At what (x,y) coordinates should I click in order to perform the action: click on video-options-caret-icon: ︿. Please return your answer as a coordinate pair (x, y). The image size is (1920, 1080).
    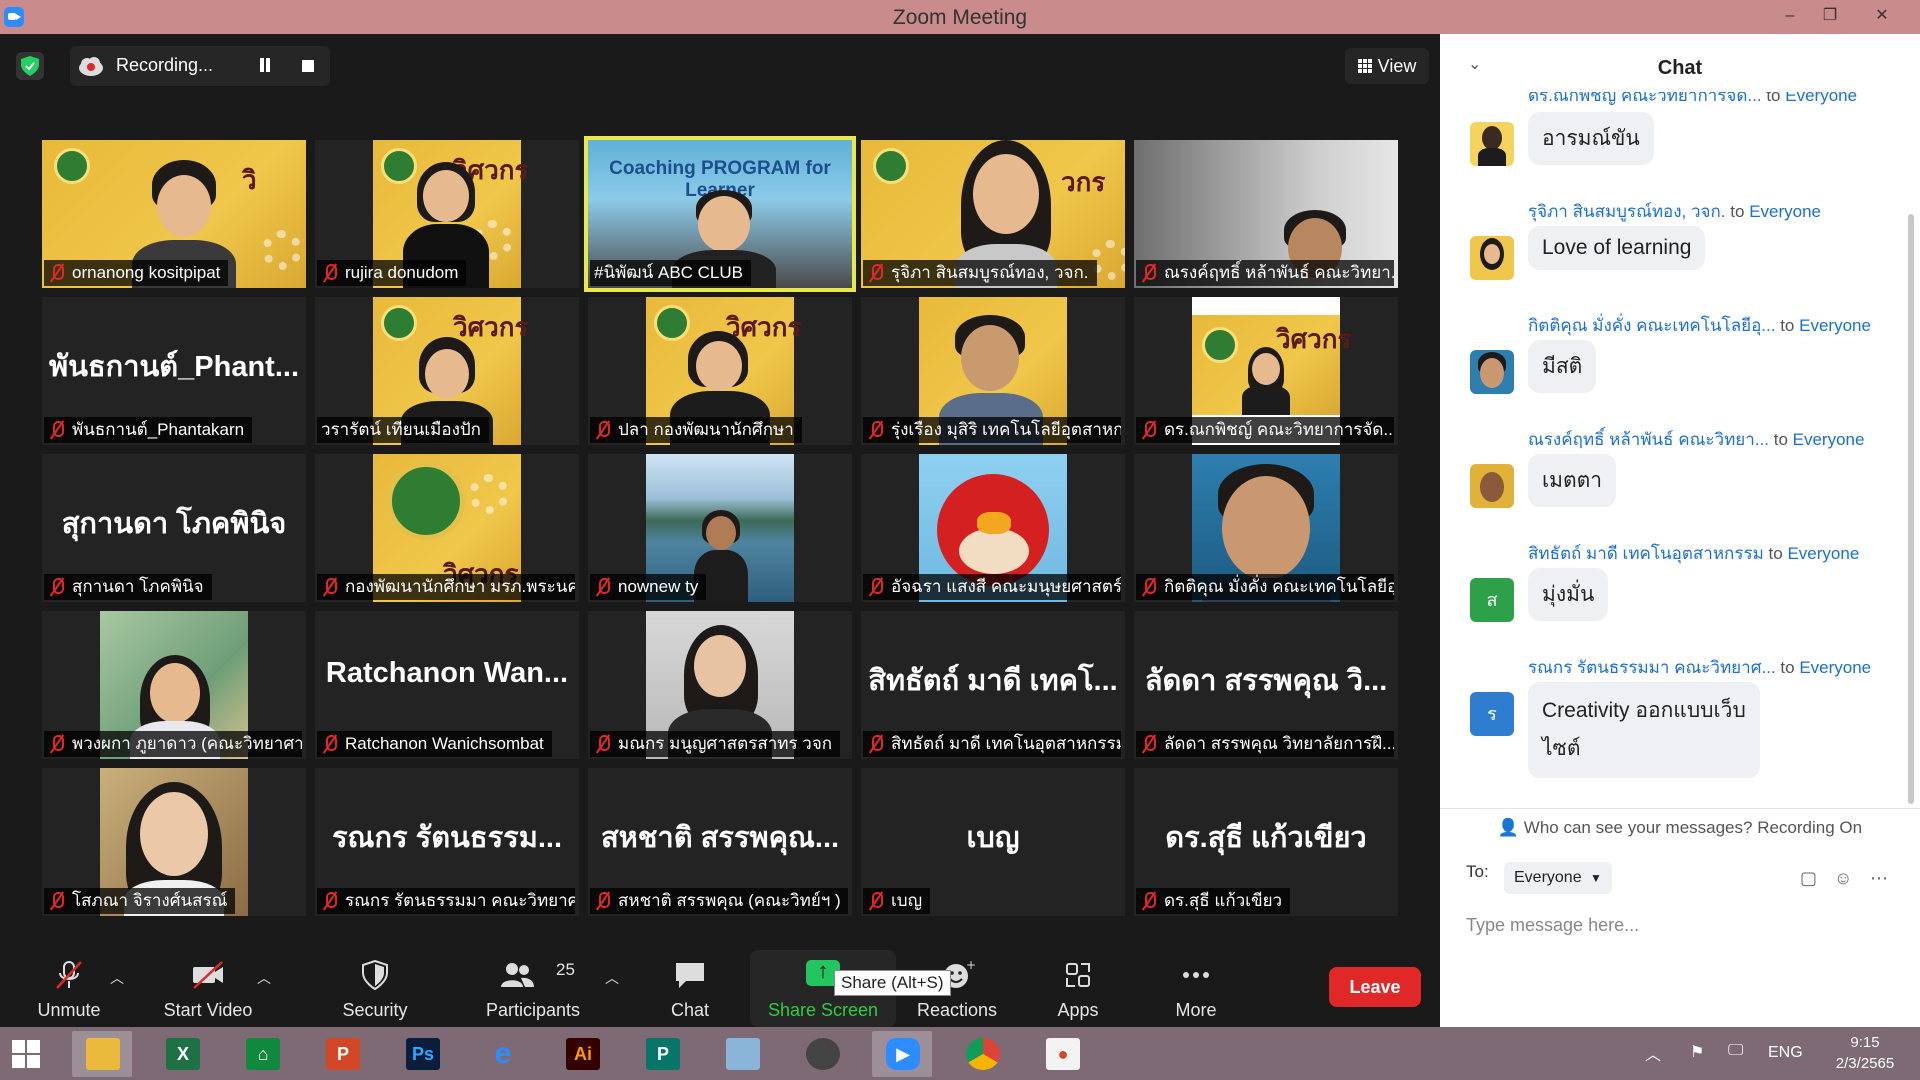
    Looking at the image, I should click on (264, 978).